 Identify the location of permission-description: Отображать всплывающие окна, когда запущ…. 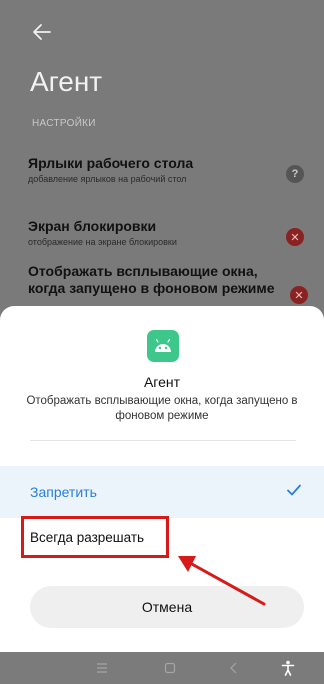
(162, 408).